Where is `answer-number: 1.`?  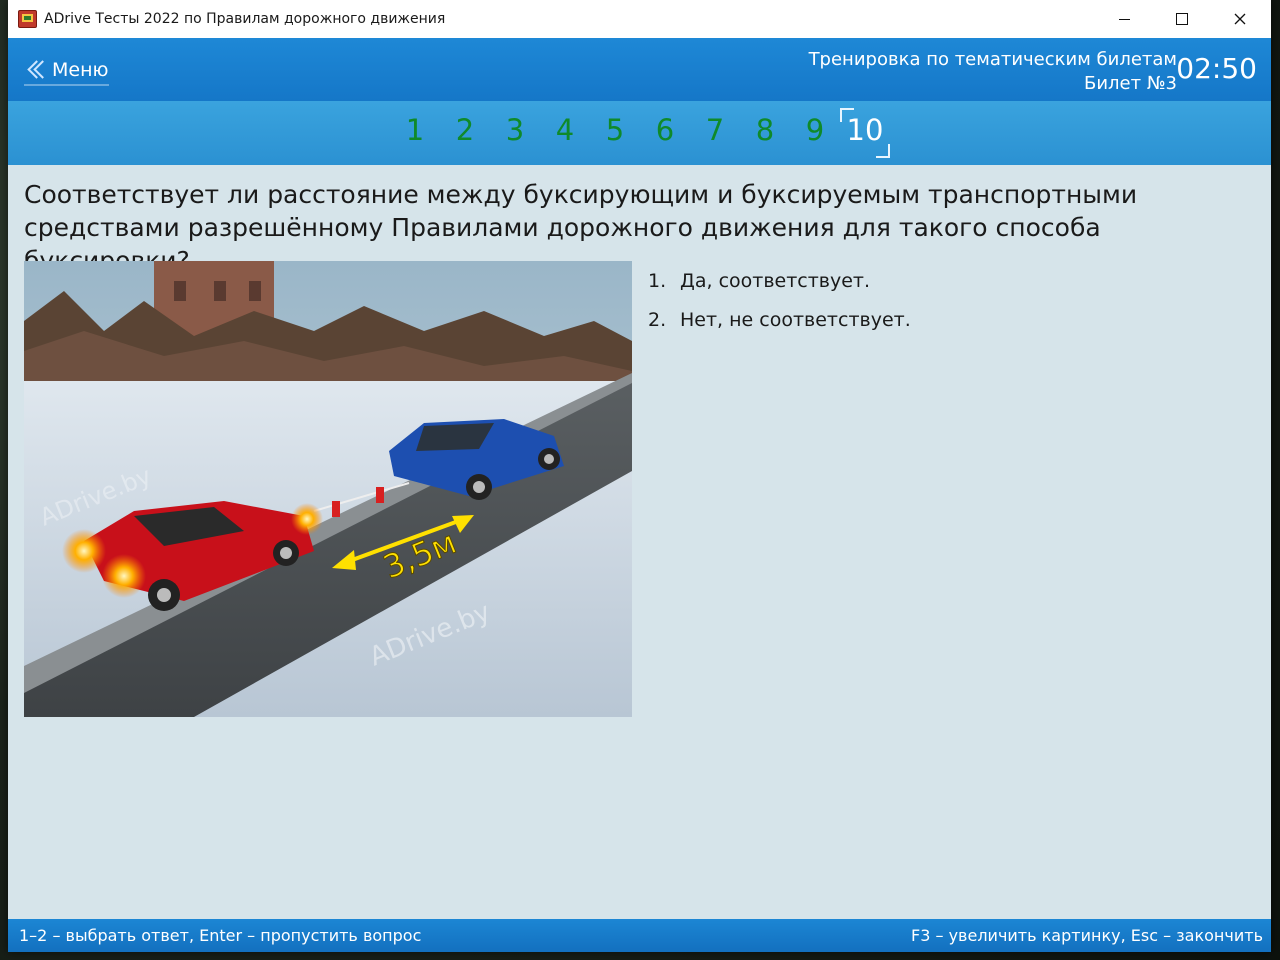
answer-number: 1. is located at coordinates (657, 280).